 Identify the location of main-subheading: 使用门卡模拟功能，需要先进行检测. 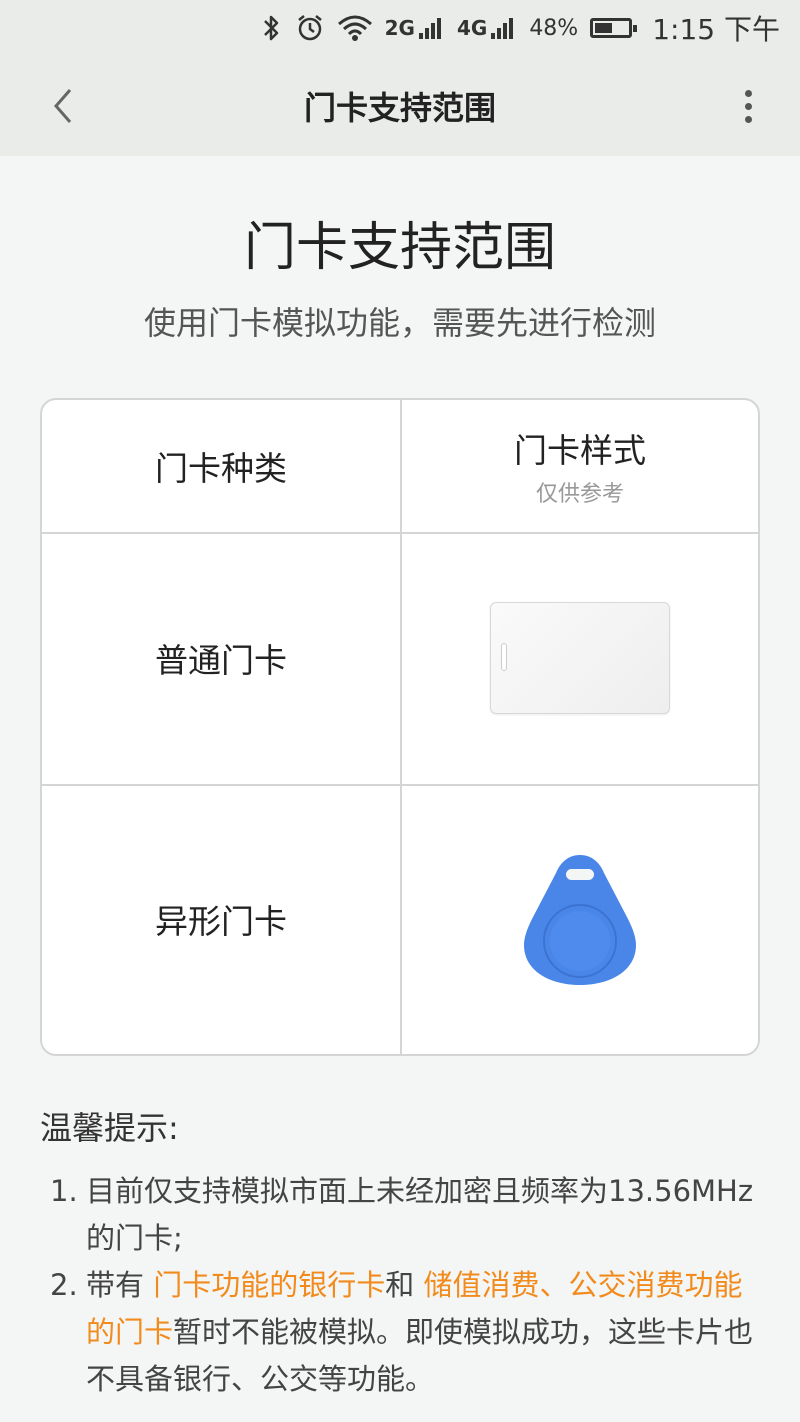
(399, 323).